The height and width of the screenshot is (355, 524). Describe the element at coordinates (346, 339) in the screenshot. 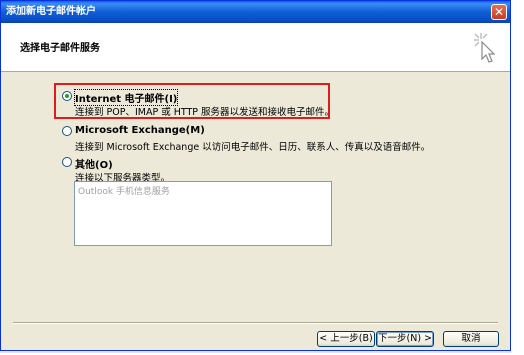

I see `back-button: < 上一步(B)` at that location.